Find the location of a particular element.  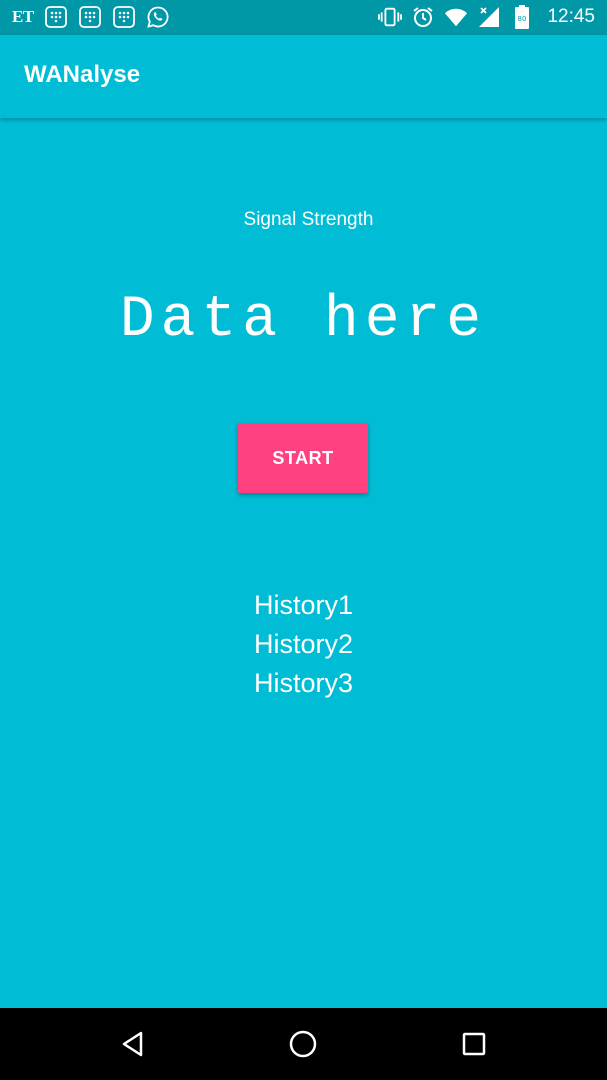

alarm-icon is located at coordinates (423, 17).